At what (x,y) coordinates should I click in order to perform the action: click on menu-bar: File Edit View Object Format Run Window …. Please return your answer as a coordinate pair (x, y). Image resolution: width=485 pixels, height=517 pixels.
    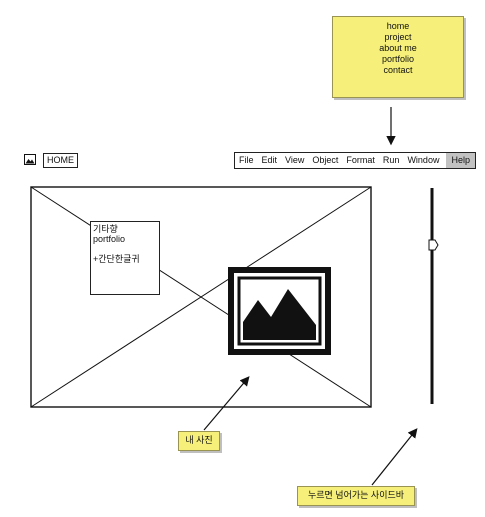
    Looking at the image, I should click on (355, 160).